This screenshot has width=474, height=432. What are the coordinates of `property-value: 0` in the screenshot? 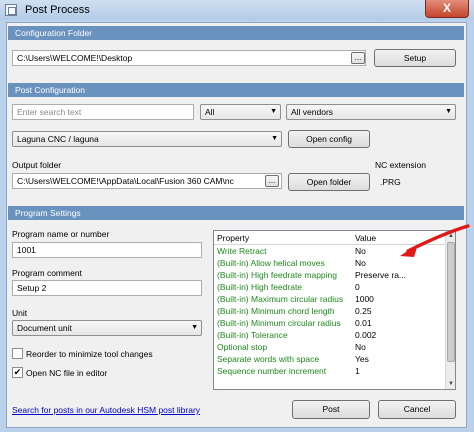 It's located at (399, 287).